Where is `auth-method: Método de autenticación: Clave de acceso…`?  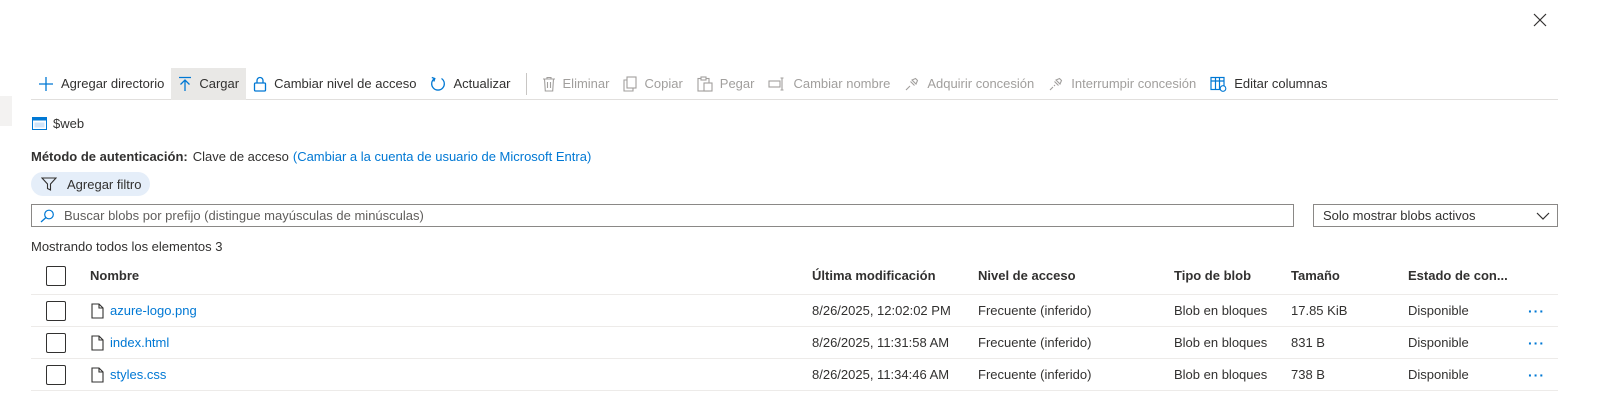
auth-method: Método de autenticación: Clave de acceso… is located at coordinates (311, 156).